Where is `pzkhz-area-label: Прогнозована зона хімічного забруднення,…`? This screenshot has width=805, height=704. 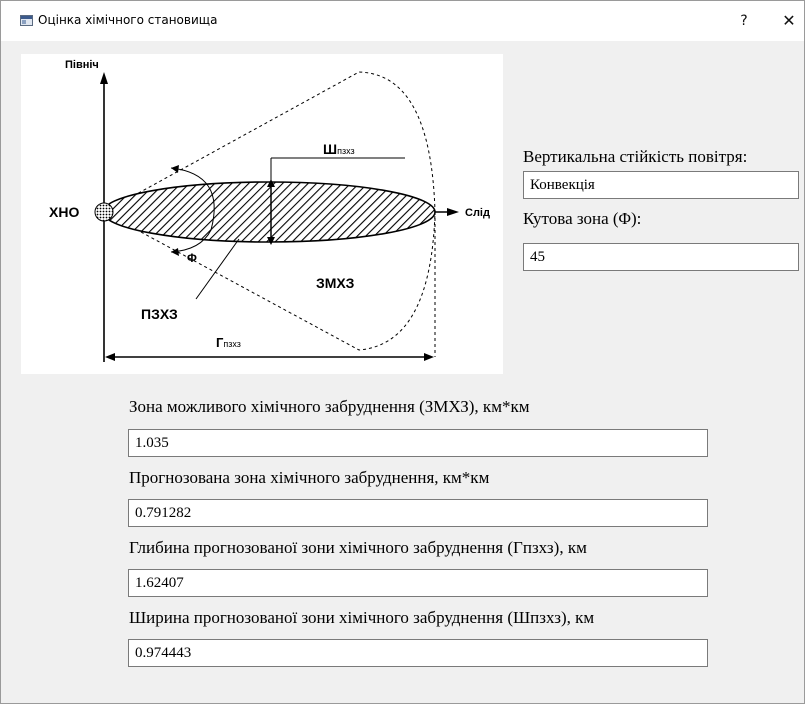
pzkhz-area-label: Прогнозована зона хімічного забруднення,… is located at coordinates (309, 477).